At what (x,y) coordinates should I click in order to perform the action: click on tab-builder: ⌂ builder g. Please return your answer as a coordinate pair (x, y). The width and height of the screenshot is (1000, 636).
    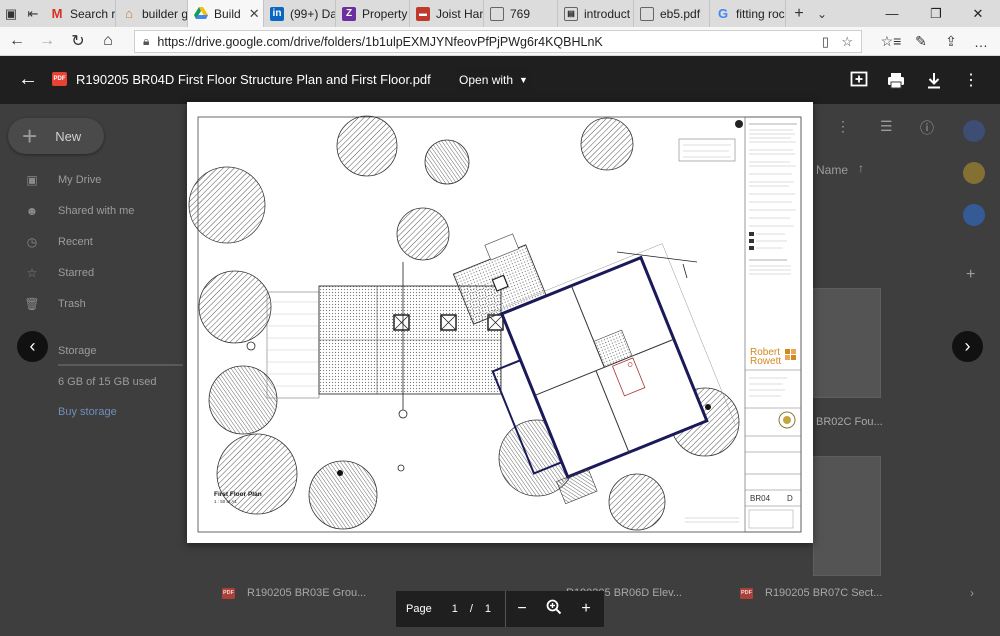
    Looking at the image, I should click on (152, 13).